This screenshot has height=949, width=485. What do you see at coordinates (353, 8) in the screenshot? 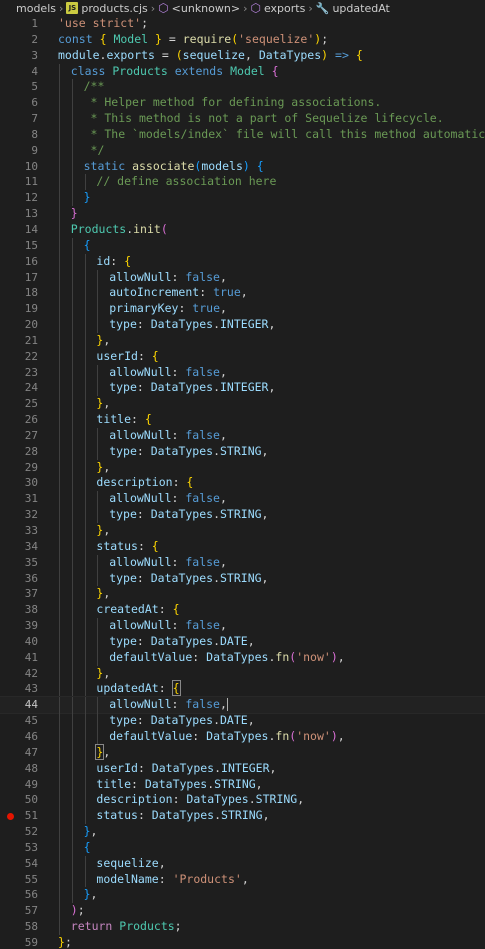
I see `breadcrumb-scope-updatedat: 🔧 updatedAt` at bounding box center [353, 8].